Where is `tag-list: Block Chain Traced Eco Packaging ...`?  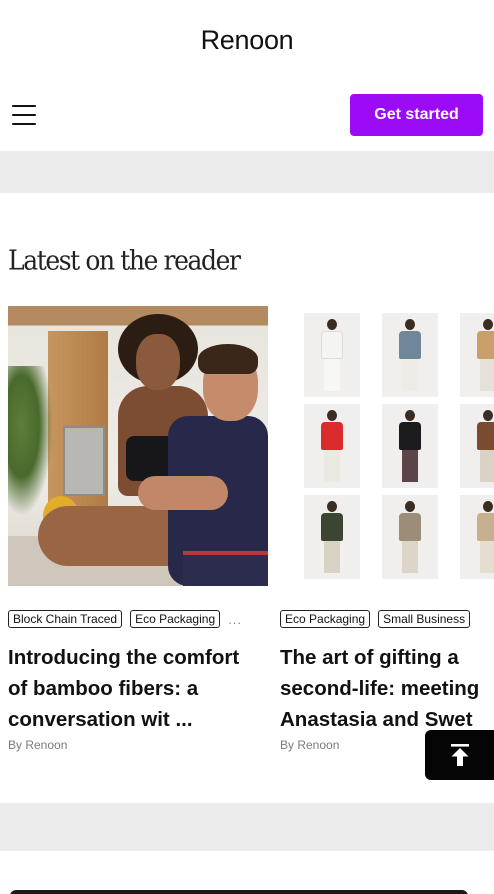
tag-list: Block Chain Traced Eco Packaging ... is located at coordinates (138, 619).